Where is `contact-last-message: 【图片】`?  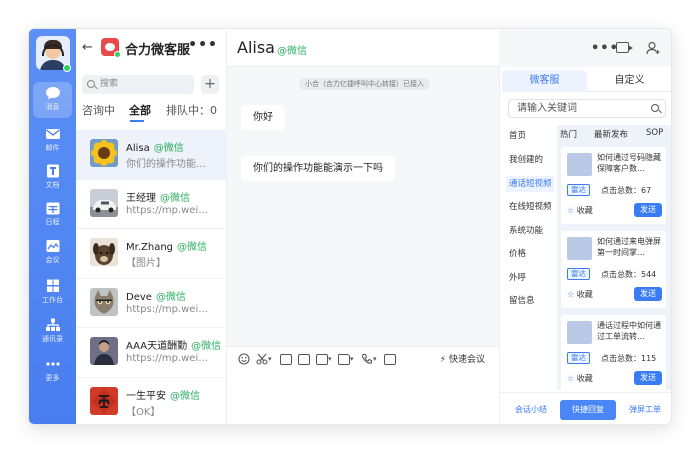
contact-last-message: 【图片】 is located at coordinates (146, 263).